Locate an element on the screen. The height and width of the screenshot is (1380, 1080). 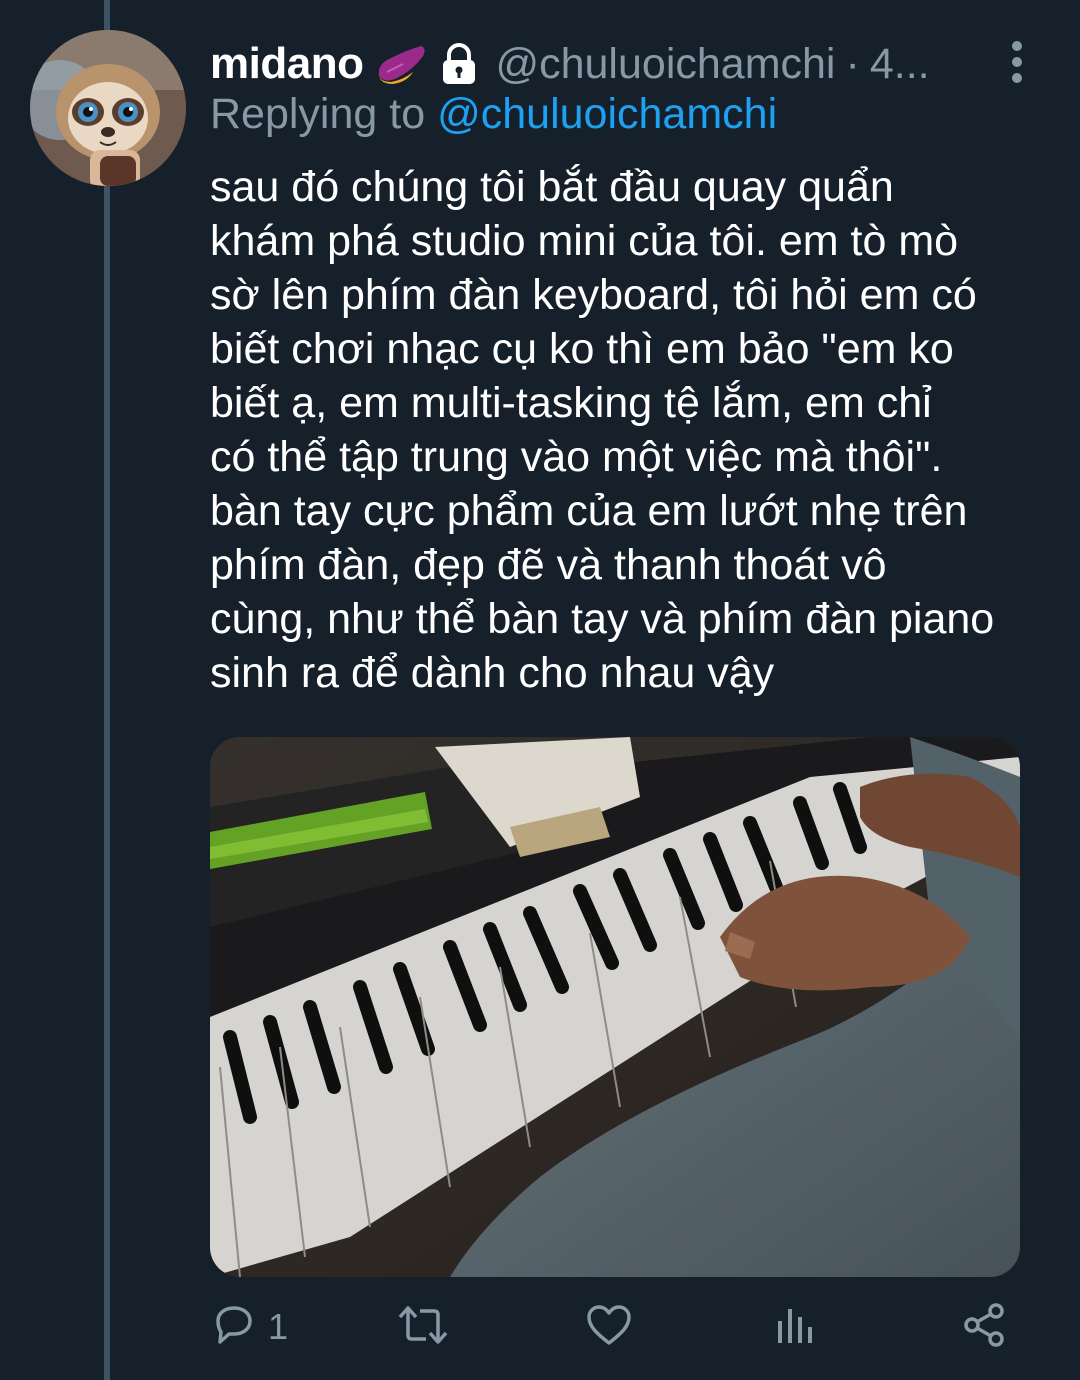
like-button is located at coordinates (614, 1327).